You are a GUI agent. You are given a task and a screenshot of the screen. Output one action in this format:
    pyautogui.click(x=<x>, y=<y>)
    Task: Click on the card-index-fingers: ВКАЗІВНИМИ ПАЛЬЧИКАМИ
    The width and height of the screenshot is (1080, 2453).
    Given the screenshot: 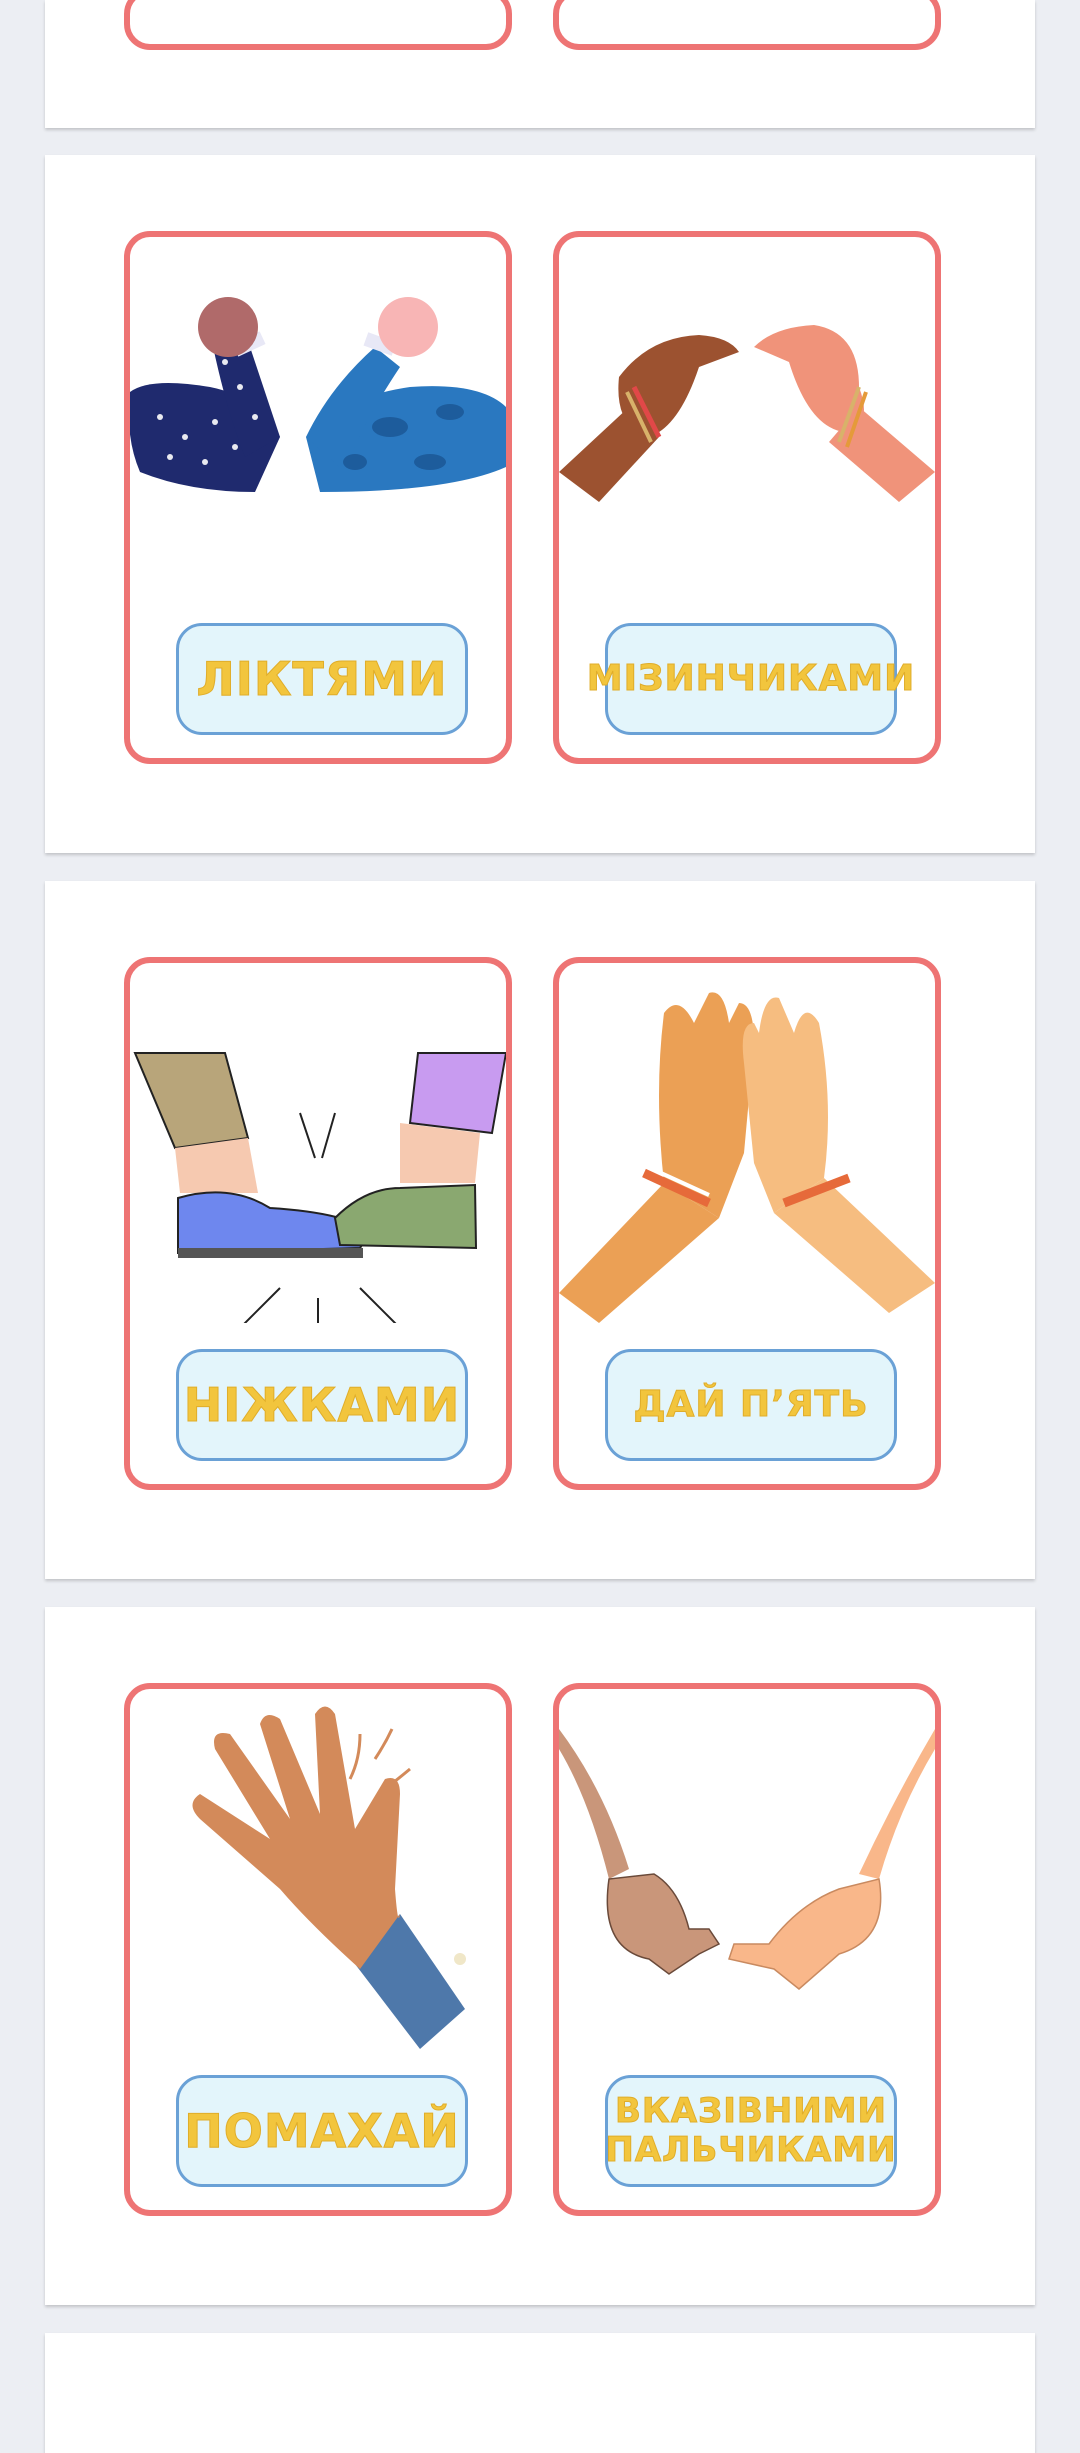 What is the action you would take?
    pyautogui.click(x=747, y=1949)
    